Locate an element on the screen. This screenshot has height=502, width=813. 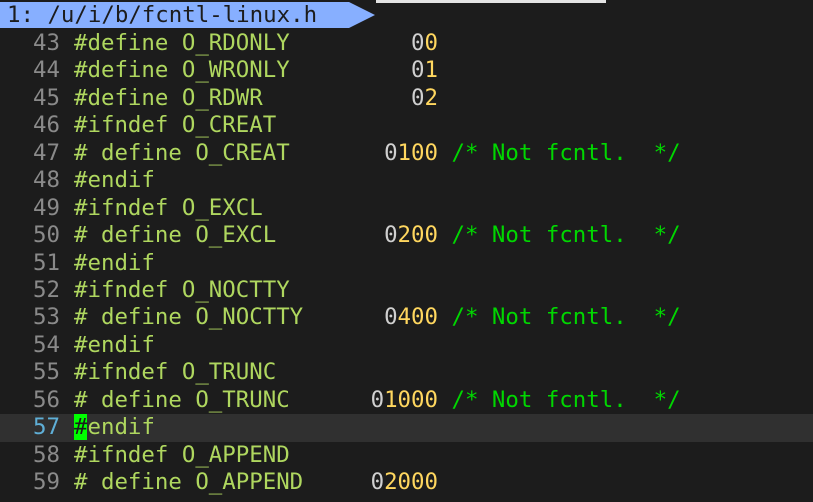
code-line: 43 #define O_RDONLY 00 is located at coordinates (406, 43).